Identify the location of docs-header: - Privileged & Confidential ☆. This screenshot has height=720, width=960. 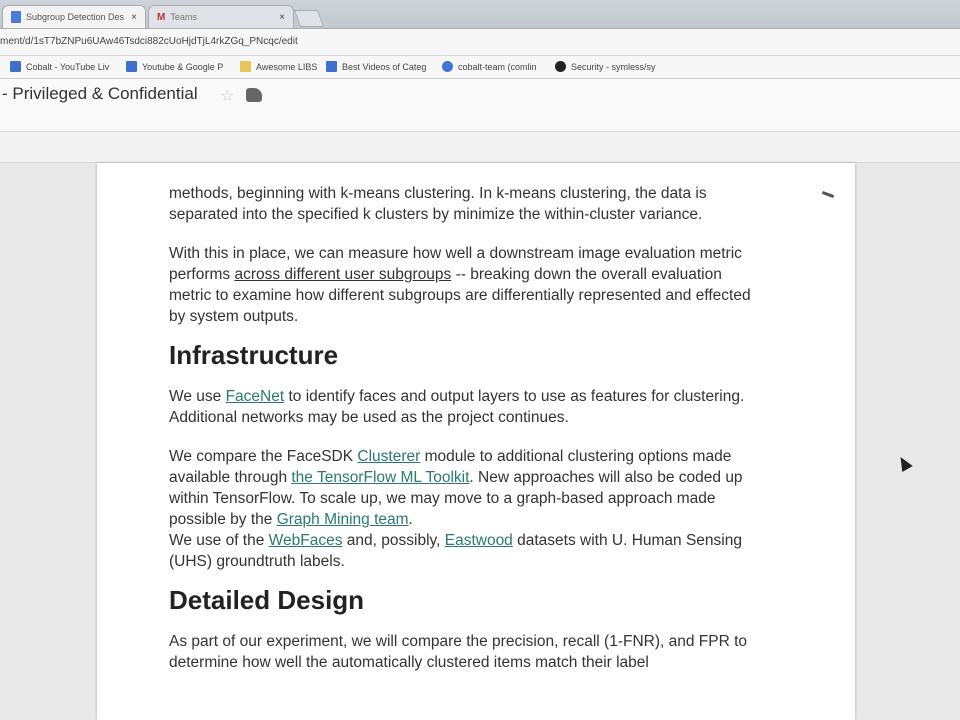
(480, 105).